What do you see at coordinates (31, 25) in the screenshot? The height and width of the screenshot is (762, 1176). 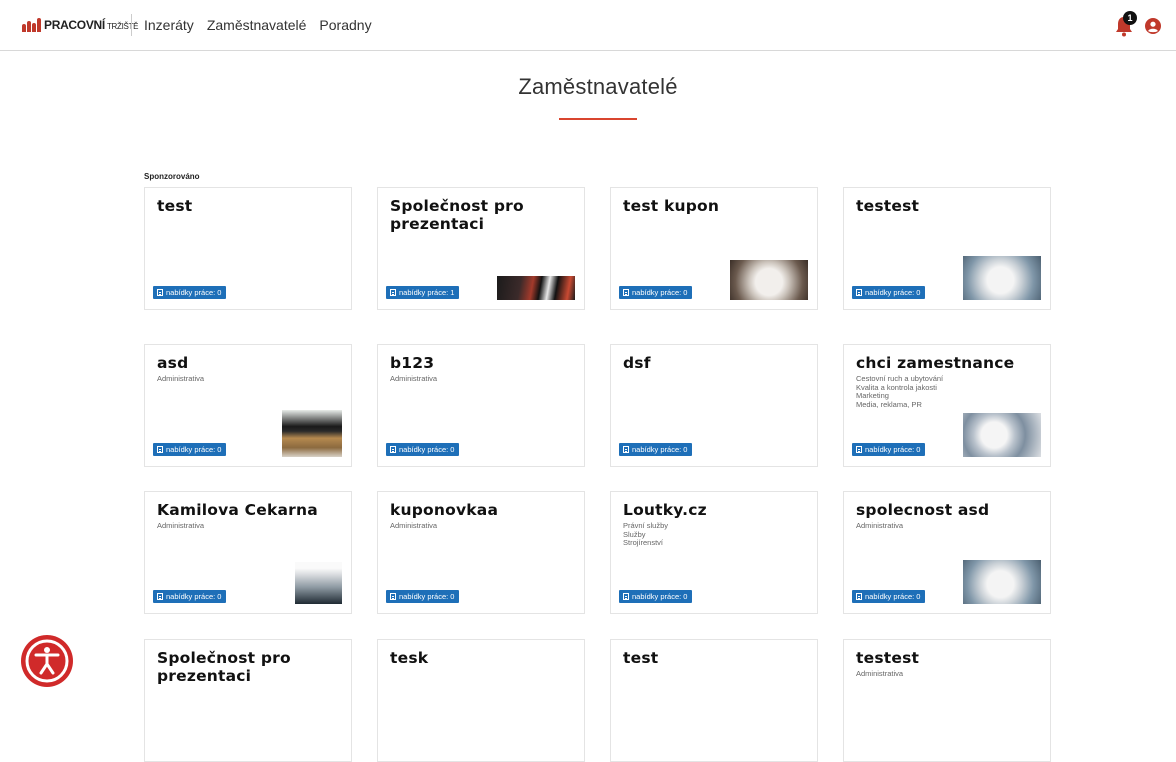 I see `logo-figures-icon` at bounding box center [31, 25].